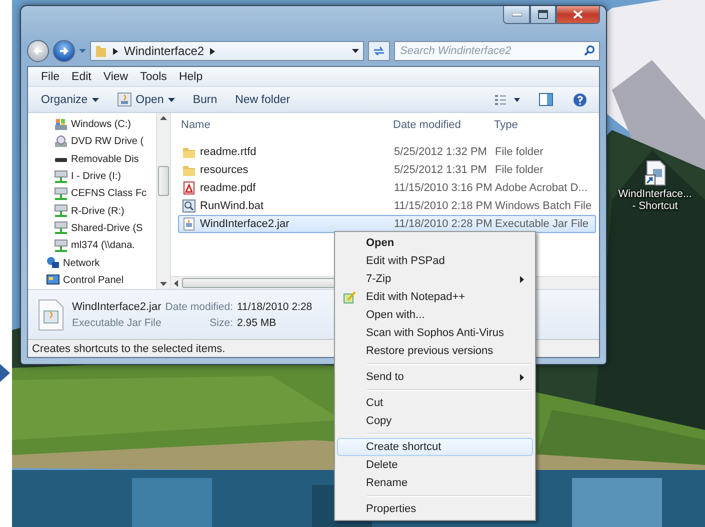 Image resolution: width=705 pixels, height=527 pixels. I want to click on file-row: WindInterface2.jar 11/18/2010 2:28 PM Executable Jar File, so click(387, 224).